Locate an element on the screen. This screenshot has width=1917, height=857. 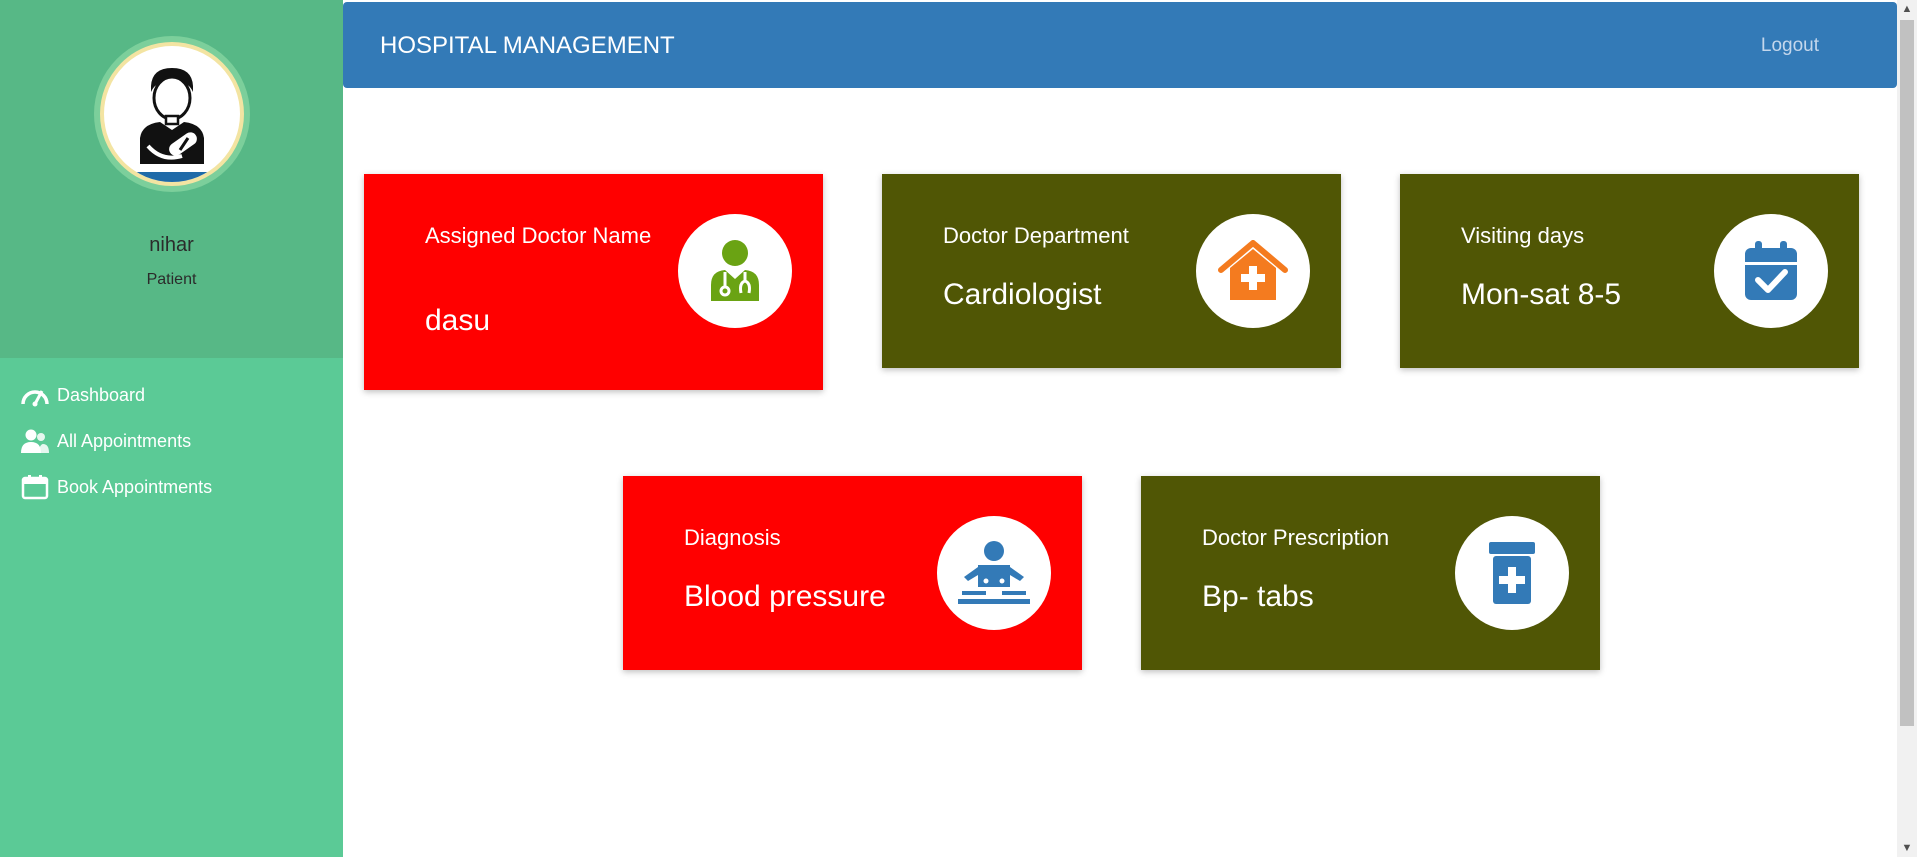
calendar-icon is located at coordinates (35, 487).